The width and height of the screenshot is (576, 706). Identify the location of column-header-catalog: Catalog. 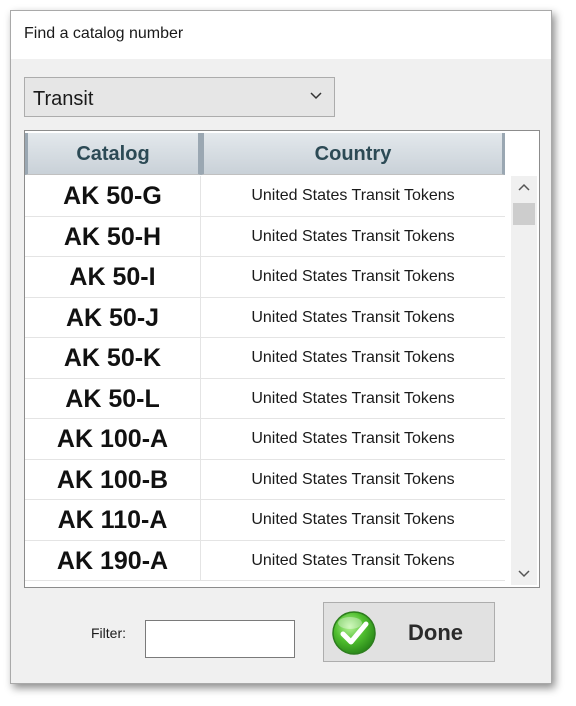
(113, 154).